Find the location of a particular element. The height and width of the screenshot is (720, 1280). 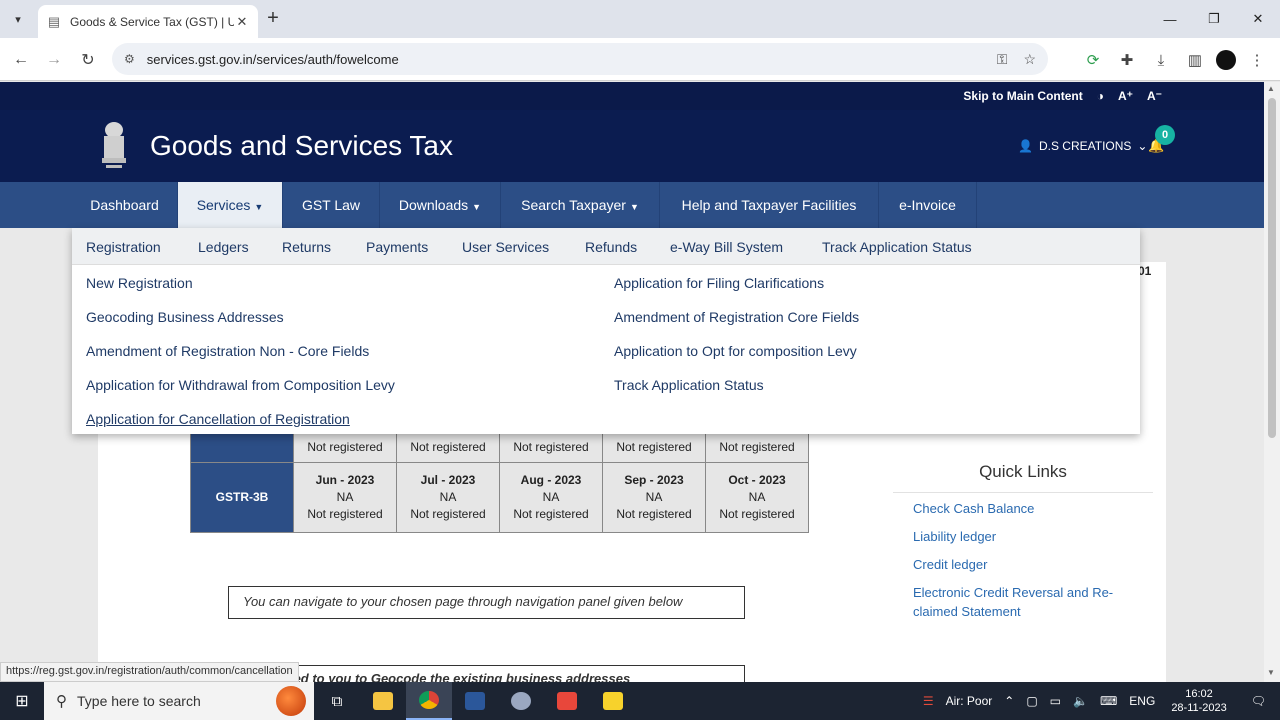

tab-close-icon: ✕ is located at coordinates (242, 22).